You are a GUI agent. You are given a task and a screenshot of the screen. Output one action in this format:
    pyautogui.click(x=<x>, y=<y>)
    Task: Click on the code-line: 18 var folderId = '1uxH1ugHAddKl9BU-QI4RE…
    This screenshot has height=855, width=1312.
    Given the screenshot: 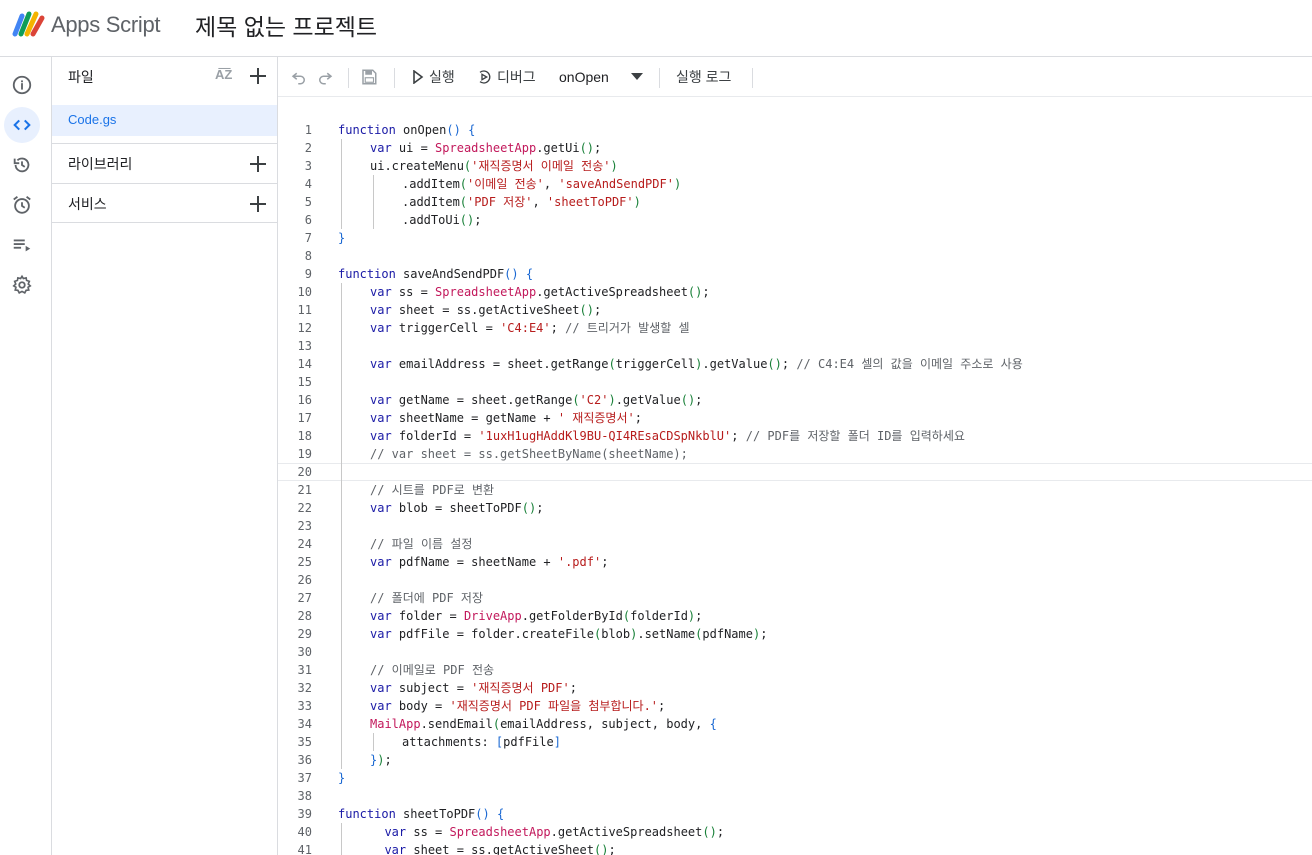 What is the action you would take?
    pyautogui.click(x=795, y=436)
    